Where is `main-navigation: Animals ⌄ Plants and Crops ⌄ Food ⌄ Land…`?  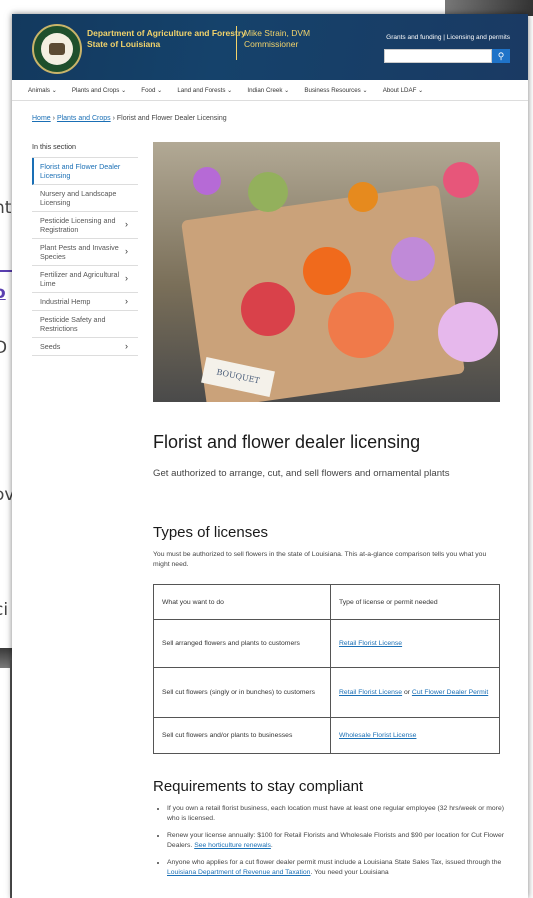 main-navigation: Animals ⌄ Plants and Crops ⌄ Food ⌄ Land… is located at coordinates (270, 90).